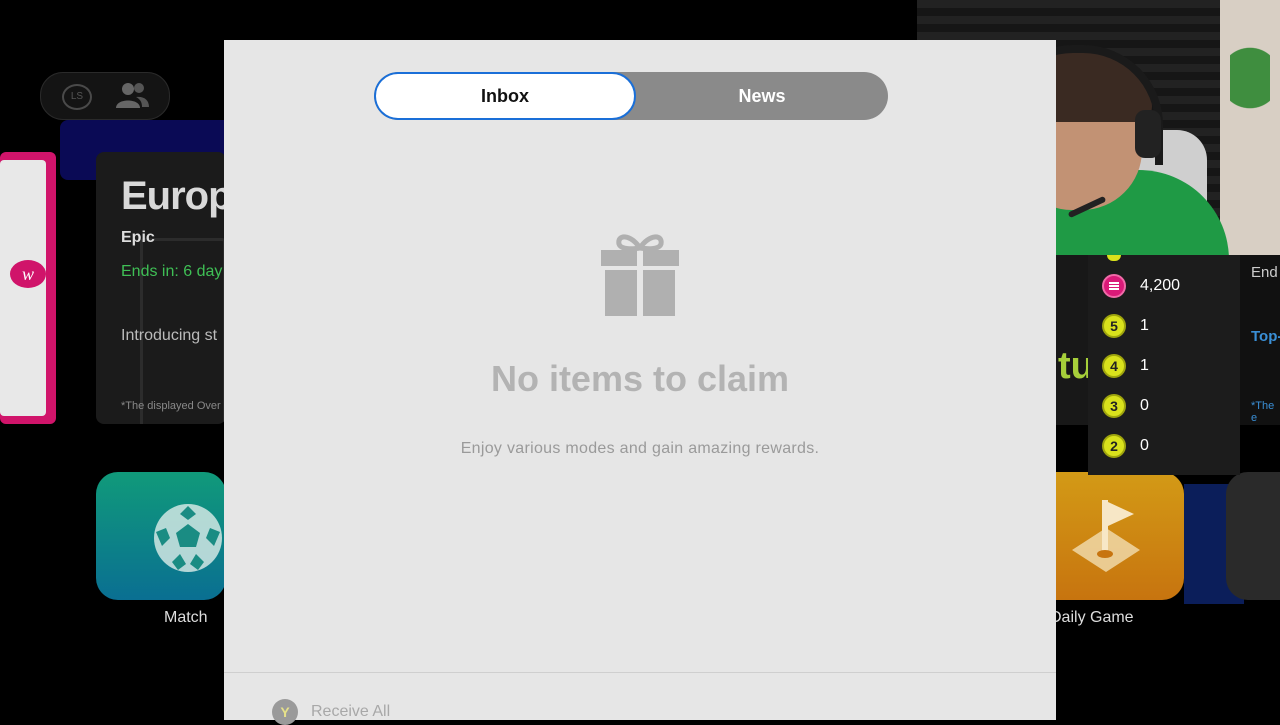  Describe the element at coordinates (1144, 365) in the screenshot. I see `ball-4-count: 1` at that location.